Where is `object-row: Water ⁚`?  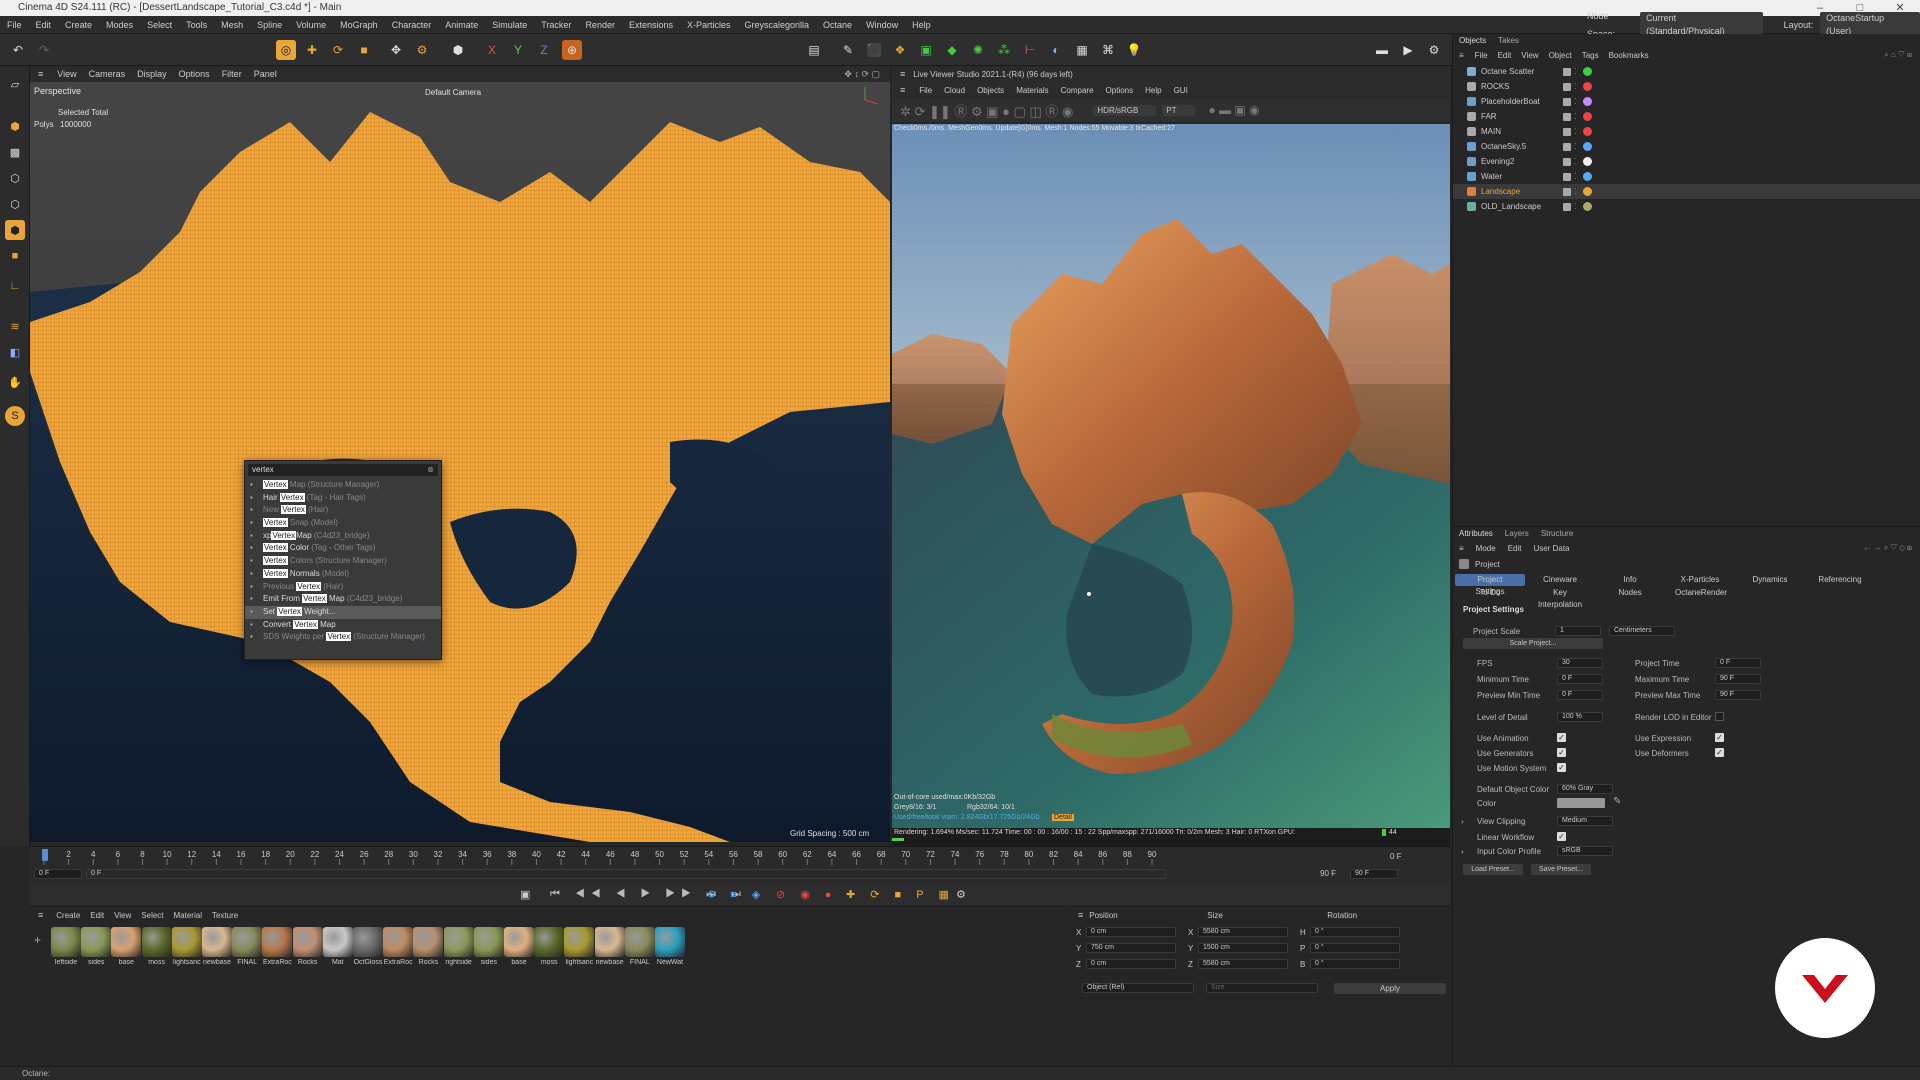
object-row: Water ⁚ is located at coordinates (1686, 176).